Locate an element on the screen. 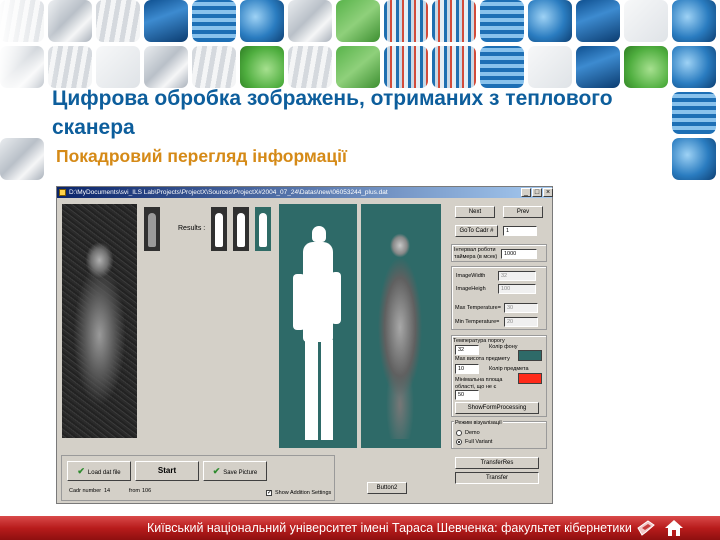  save-picture-button: ✔ Save Picture is located at coordinates (235, 471).